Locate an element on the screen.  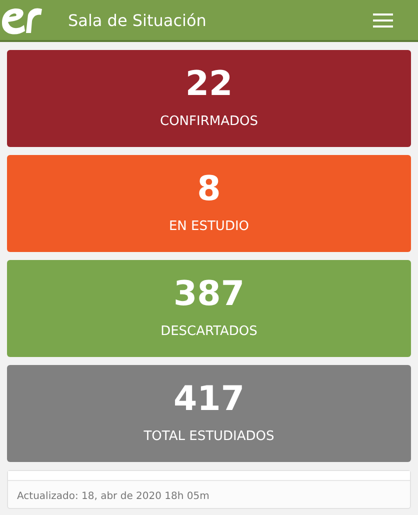
app-title: Sala de Situación is located at coordinates (138, 20).